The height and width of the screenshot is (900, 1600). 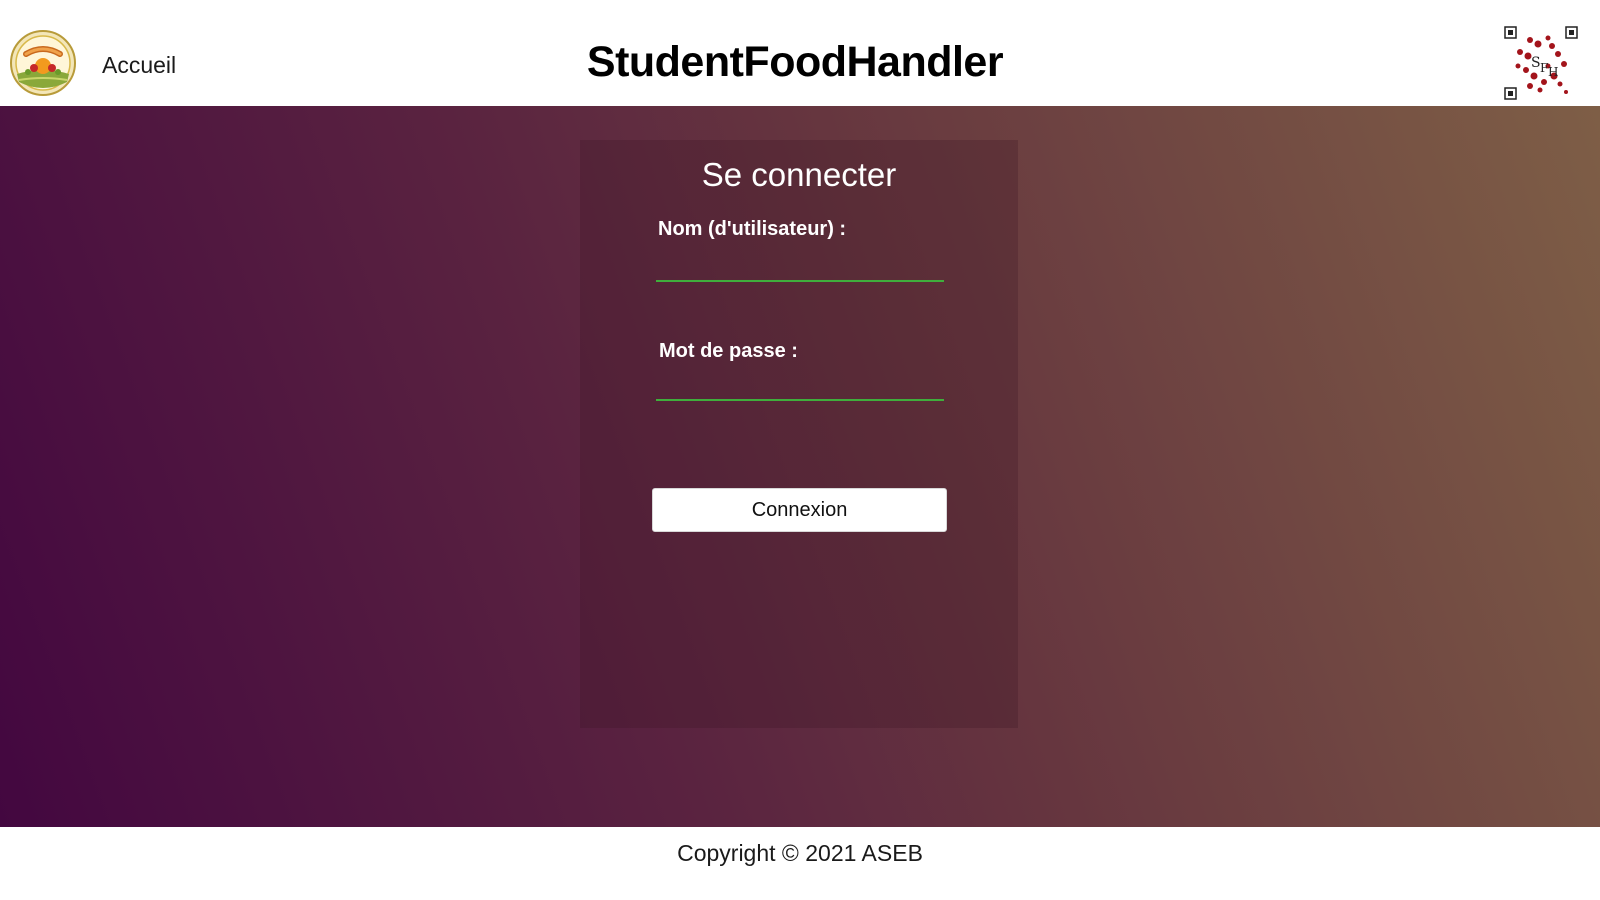 I want to click on app-title: StudentFoodHandler, so click(x=795, y=62).